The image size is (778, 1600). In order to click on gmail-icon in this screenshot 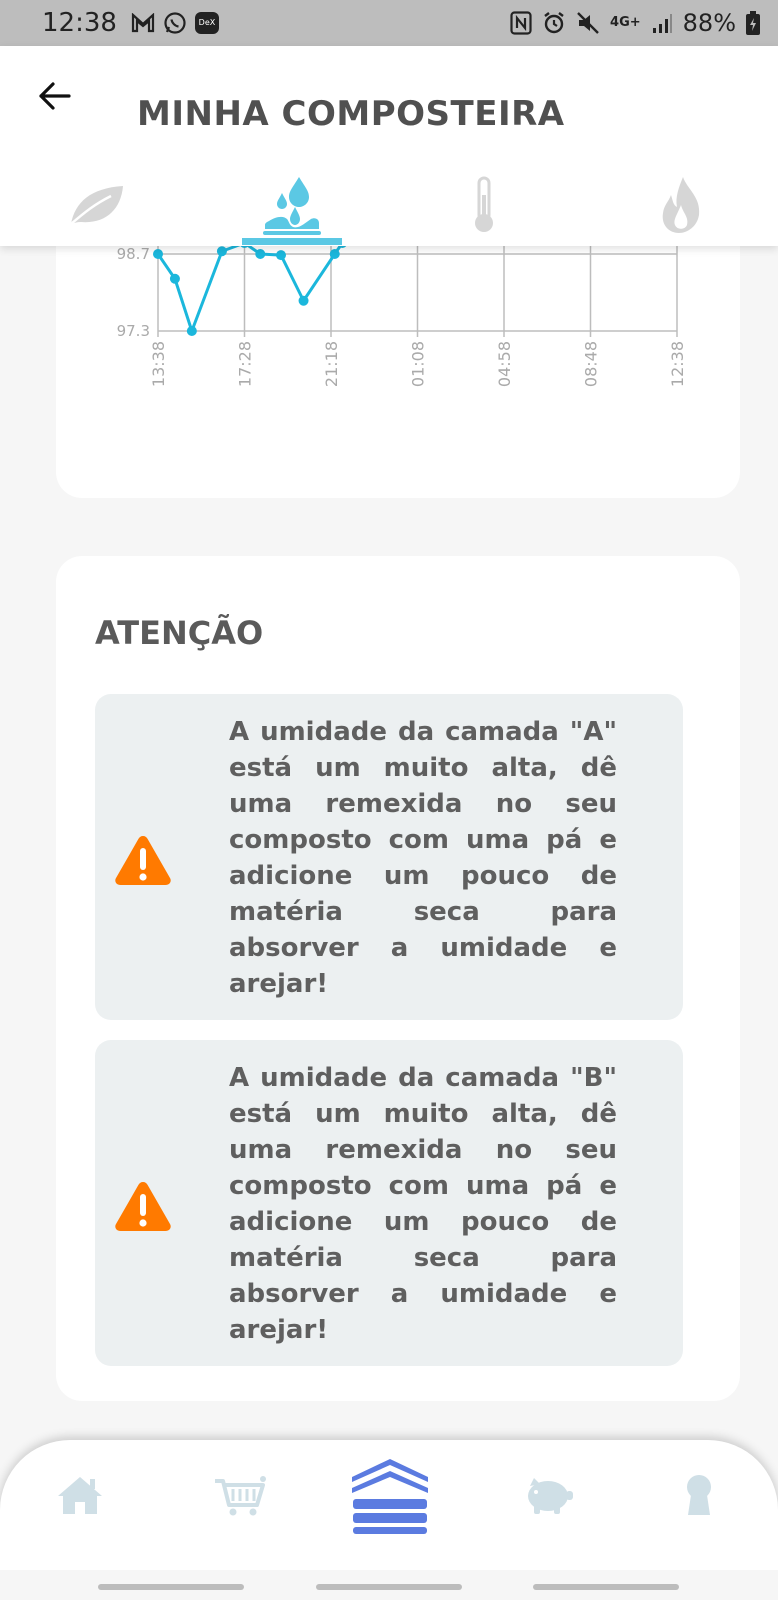, I will do `click(143, 23)`.